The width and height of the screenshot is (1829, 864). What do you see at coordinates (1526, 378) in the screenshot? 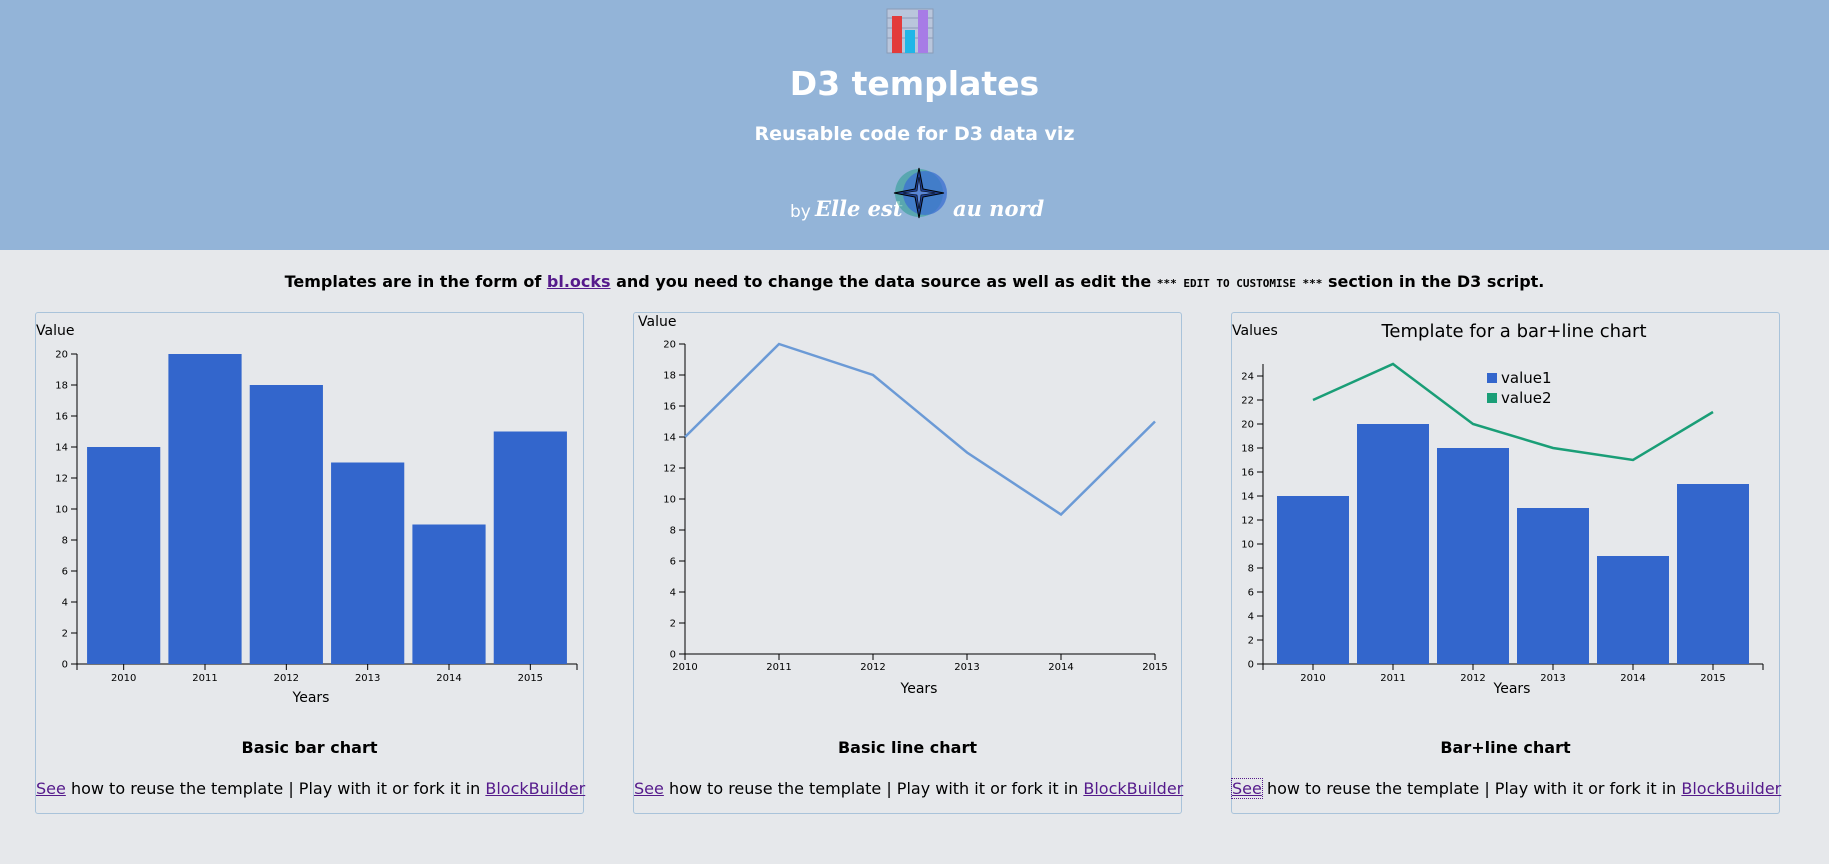
I see `legend-label: value1` at bounding box center [1526, 378].